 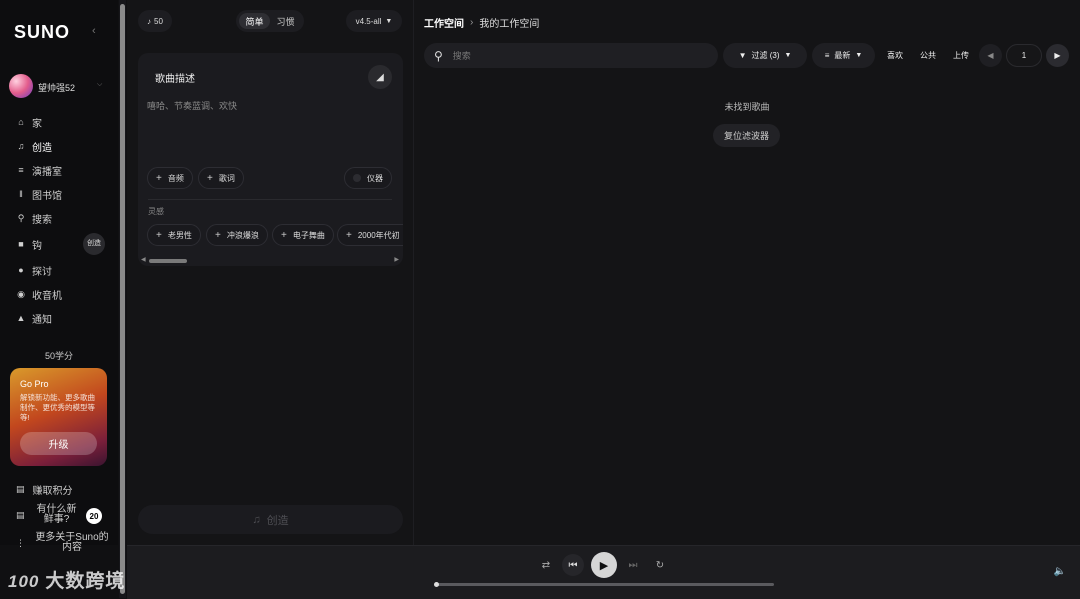 I want to click on sidebar-item-label: 图书馆, so click(x=47, y=196).